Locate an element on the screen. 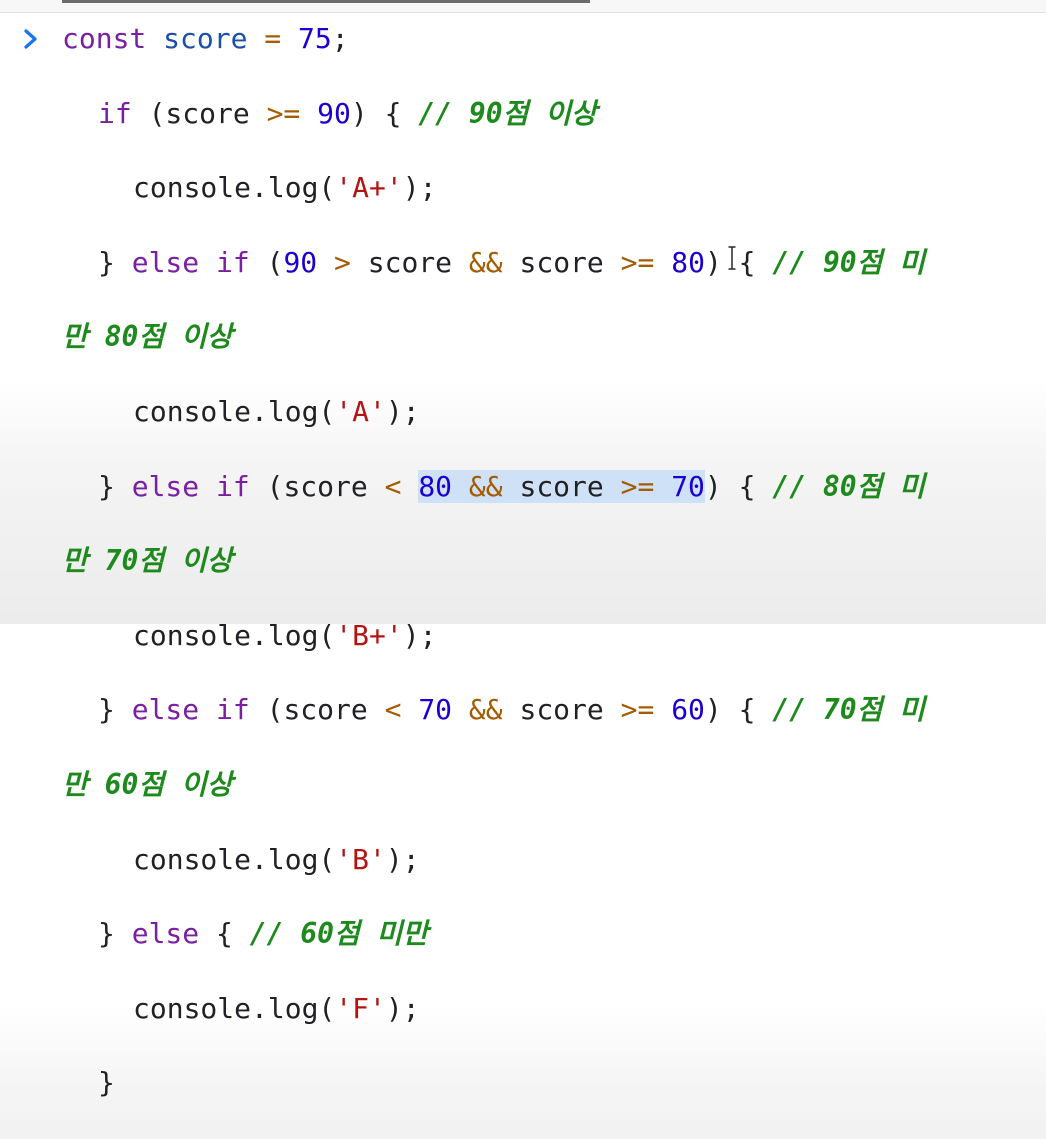 This screenshot has height=1139, width=1046. code-line: console.log('F'); is located at coordinates (542, 1008).